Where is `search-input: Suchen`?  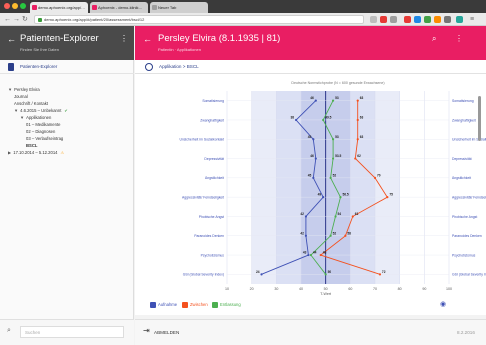 search-input: Suchen is located at coordinates (72, 332).